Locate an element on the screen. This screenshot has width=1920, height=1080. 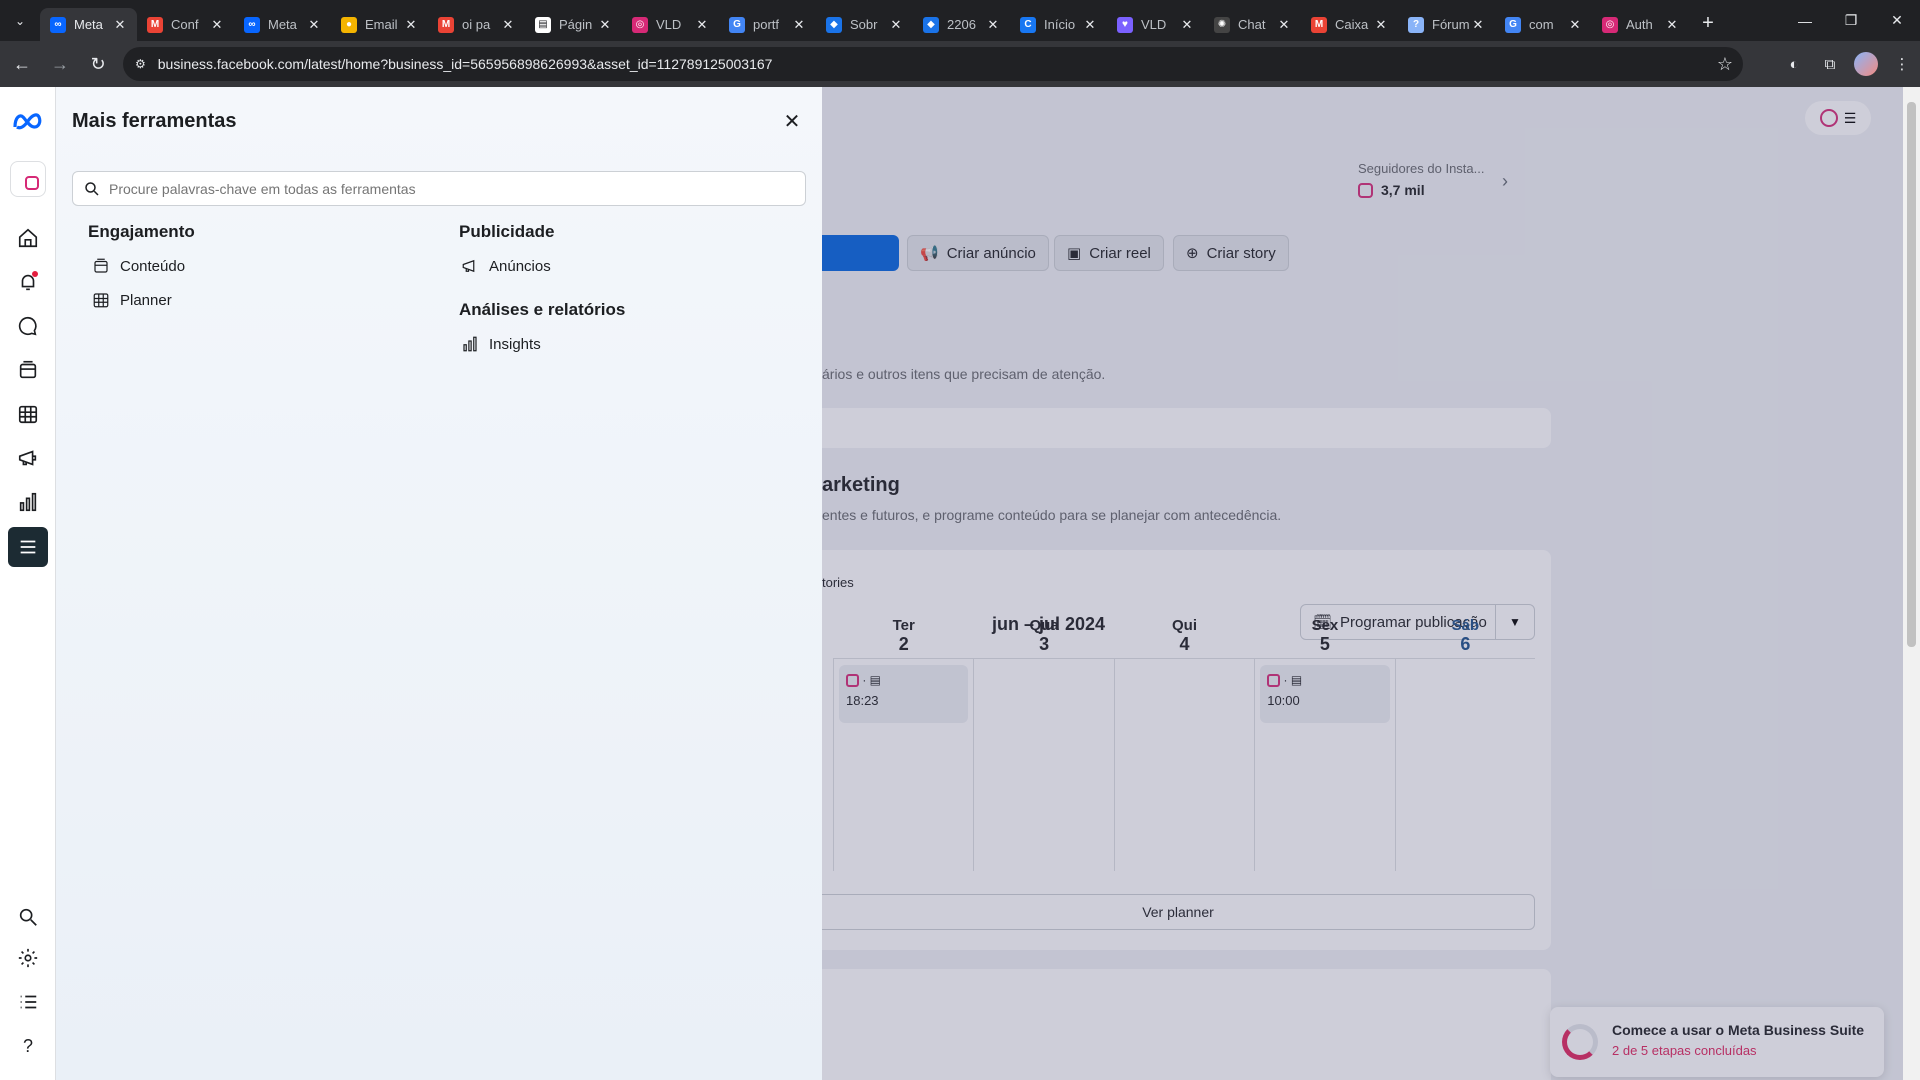
tools-search-box is located at coordinates (439, 188).